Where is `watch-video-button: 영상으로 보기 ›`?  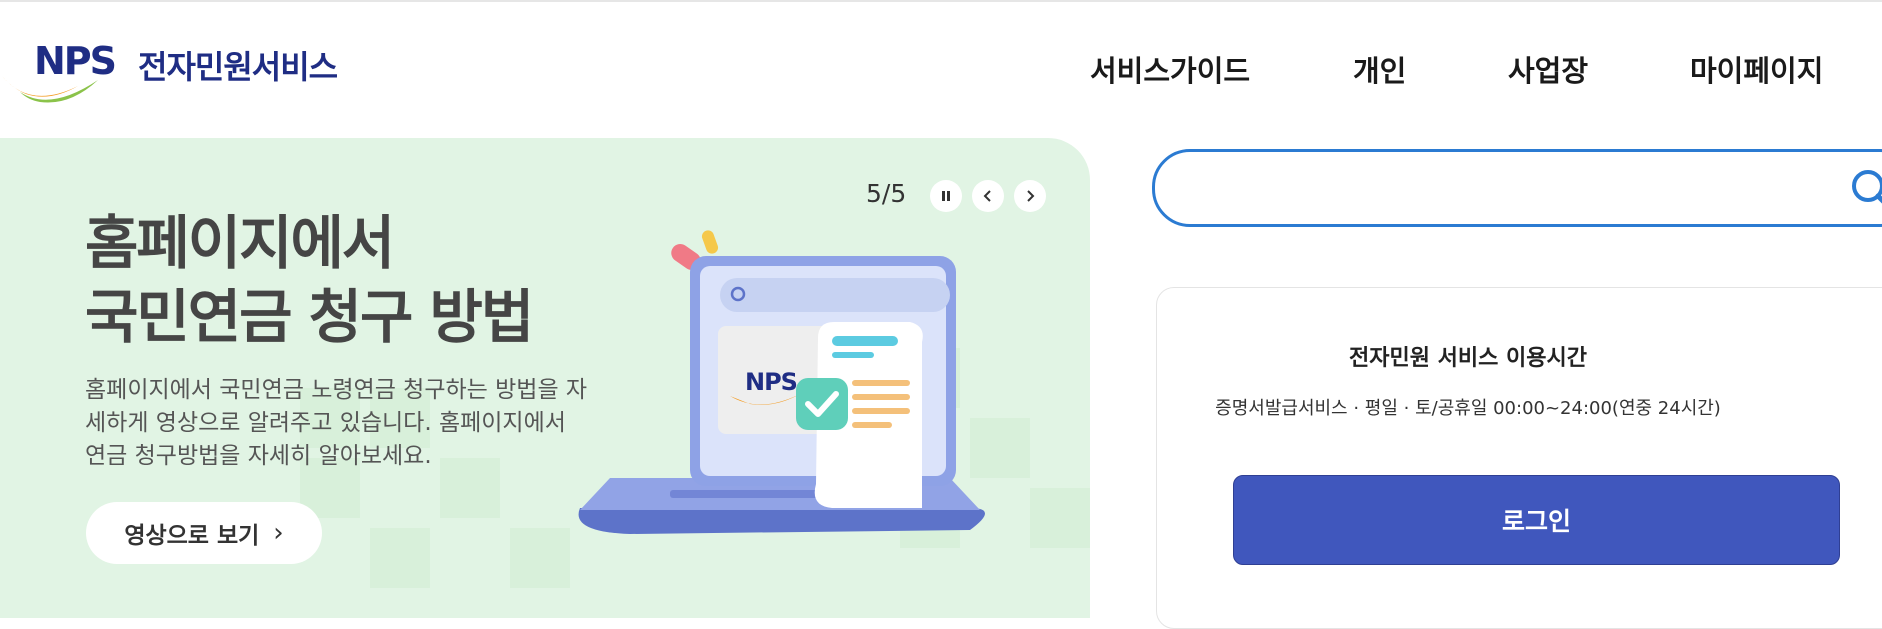
watch-video-button: 영상으로 보기 › is located at coordinates (204, 533).